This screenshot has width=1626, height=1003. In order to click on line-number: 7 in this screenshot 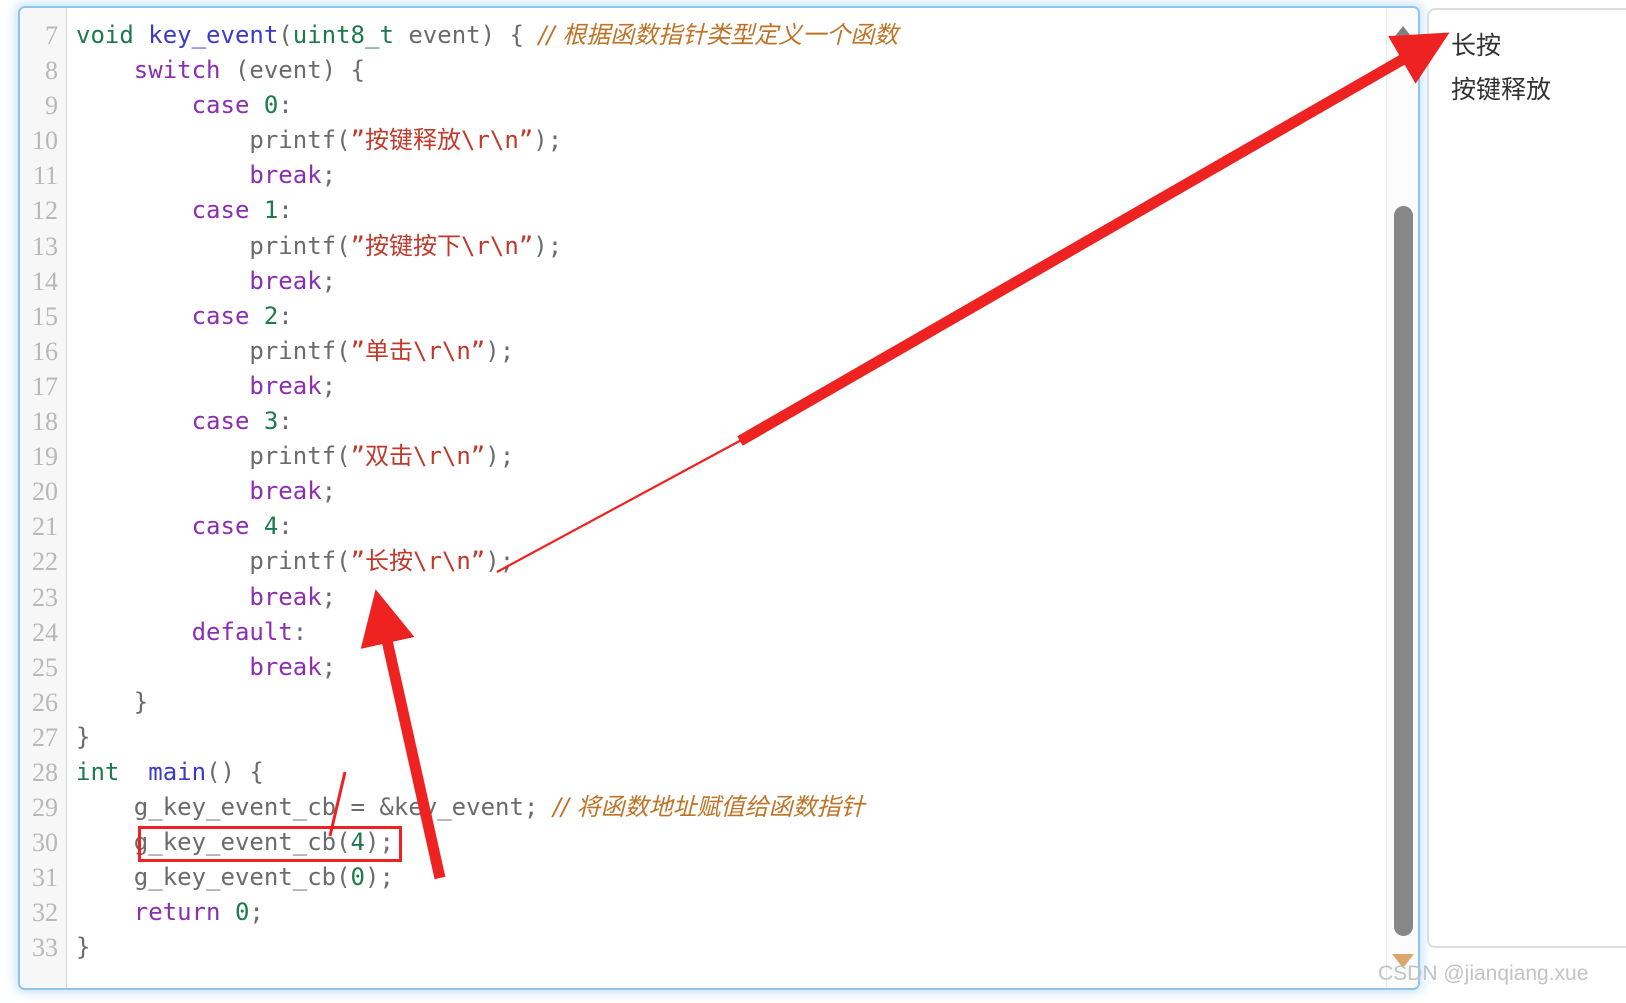, I will do `click(51, 35)`.